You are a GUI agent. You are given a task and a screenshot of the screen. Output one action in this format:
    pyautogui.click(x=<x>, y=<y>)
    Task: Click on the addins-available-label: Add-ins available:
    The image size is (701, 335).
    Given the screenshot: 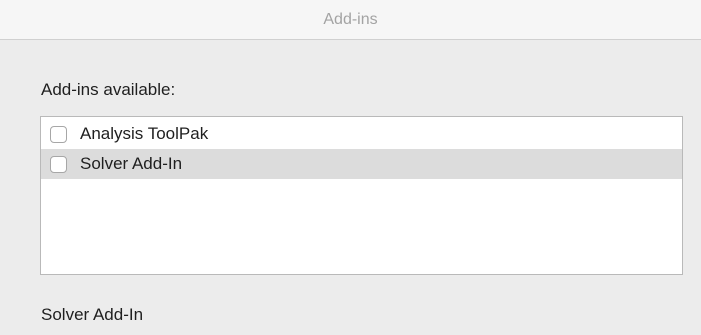 What is the action you would take?
    pyautogui.click(x=108, y=89)
    